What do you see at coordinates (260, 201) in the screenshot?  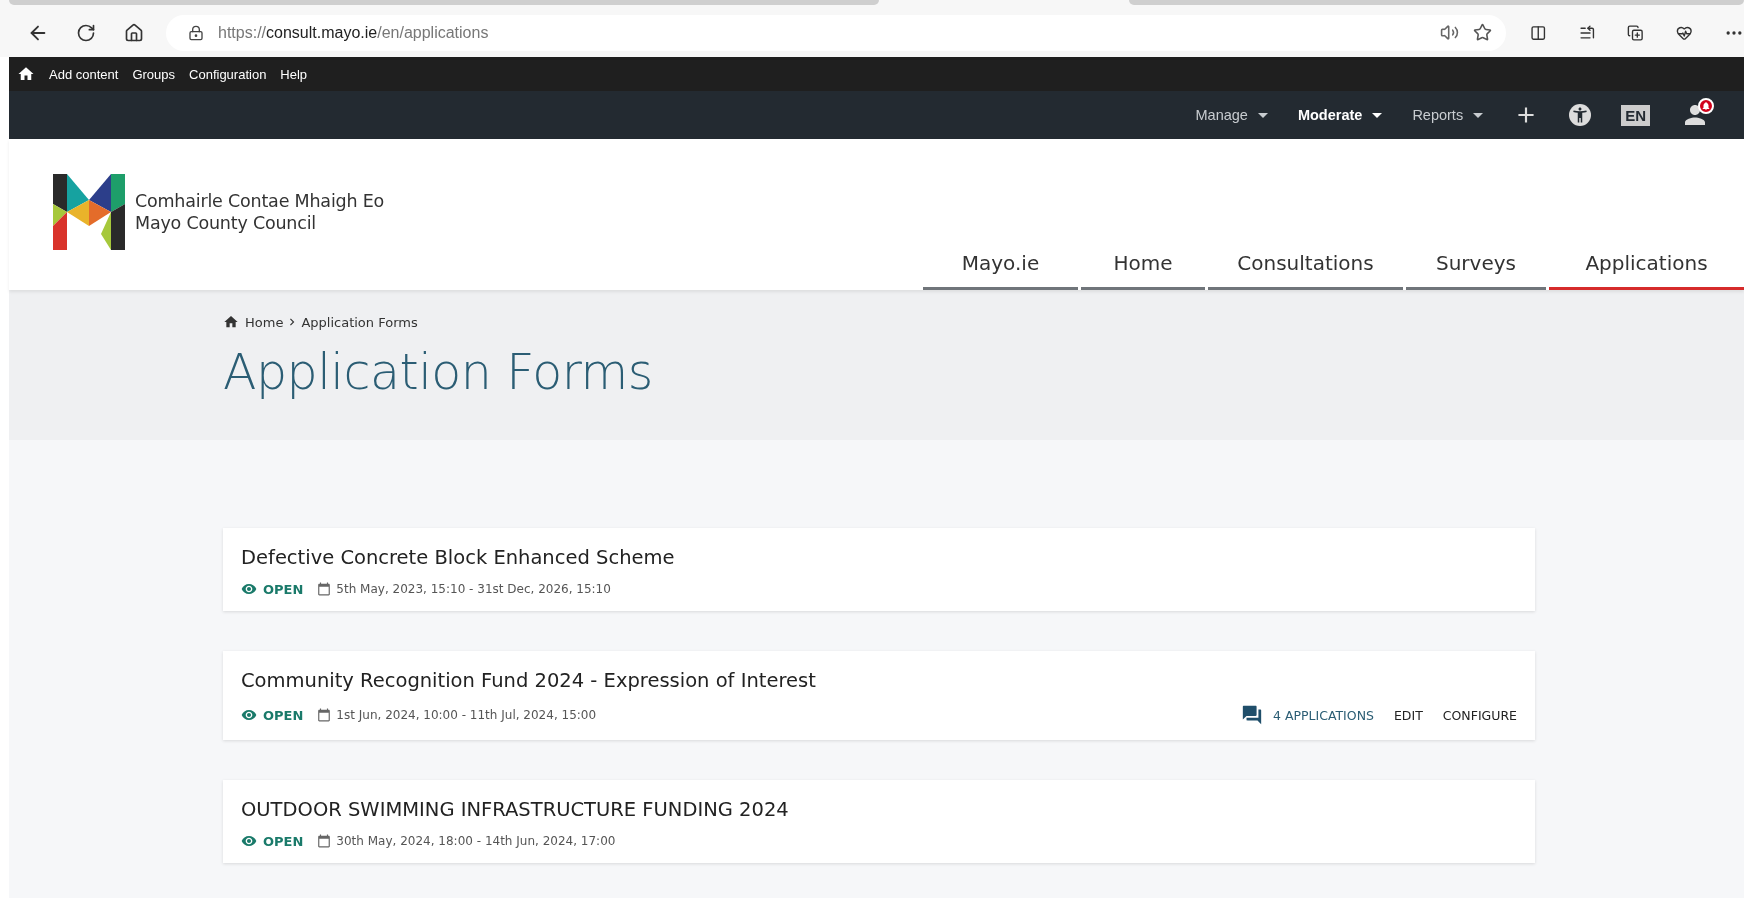 I see `council-name: Comhairle Contae Mhaigh Eo` at bounding box center [260, 201].